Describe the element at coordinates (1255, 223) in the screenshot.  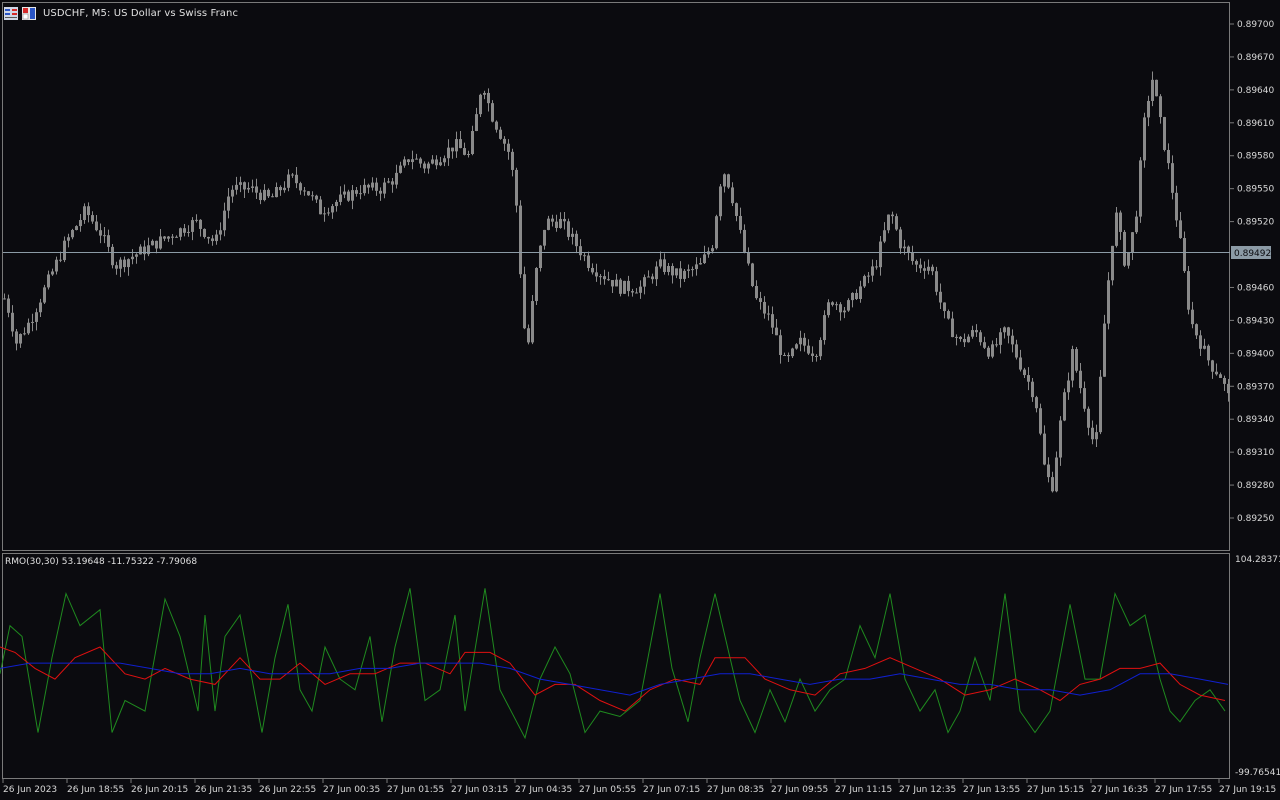
I see `price-tick-label: 0.89520` at that location.